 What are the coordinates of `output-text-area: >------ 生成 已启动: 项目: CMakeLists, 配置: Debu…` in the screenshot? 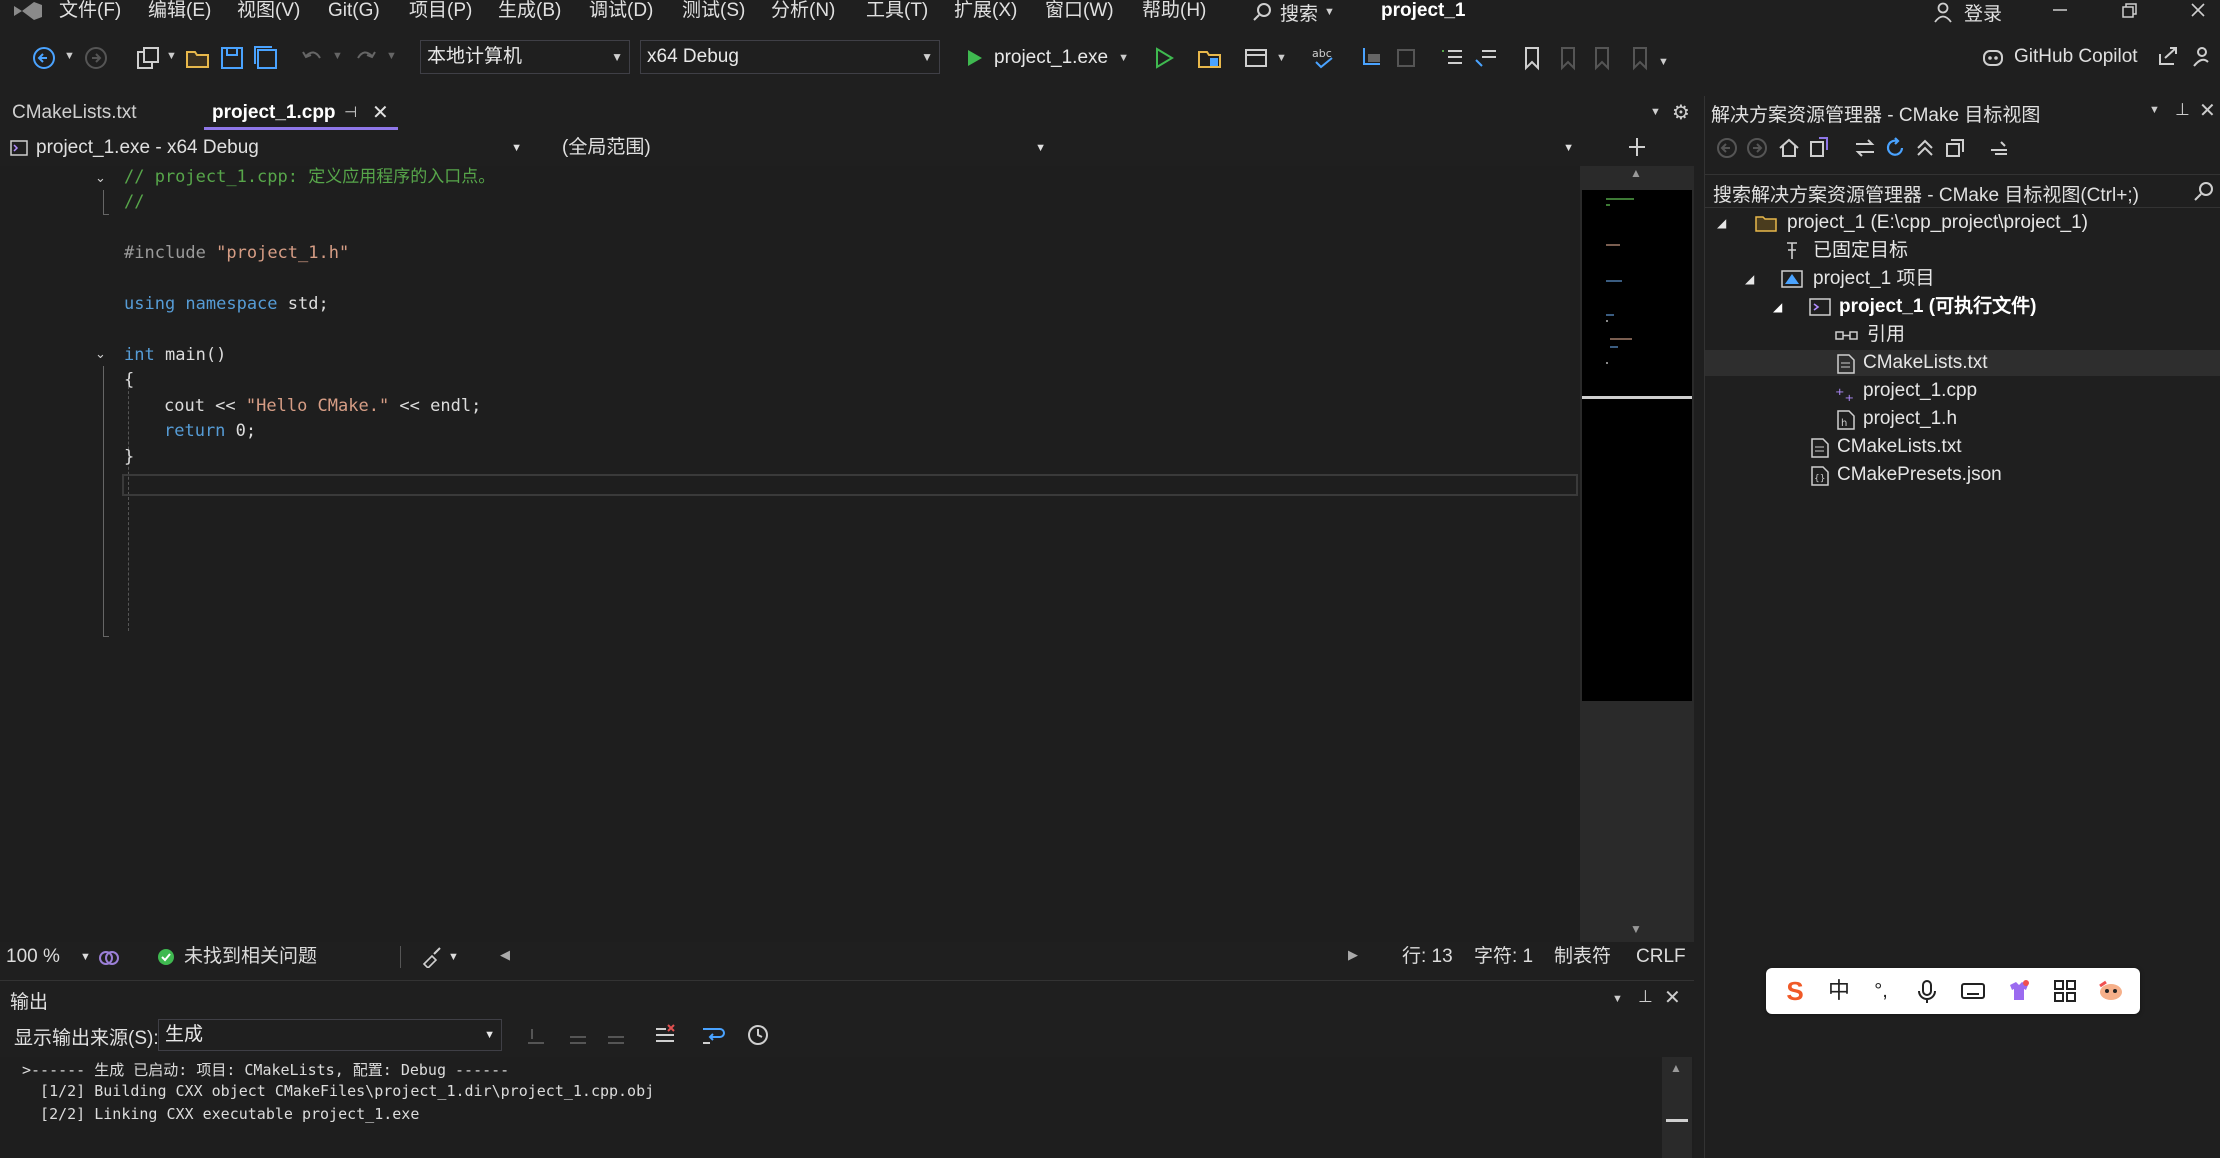 It's located at (847, 1107).